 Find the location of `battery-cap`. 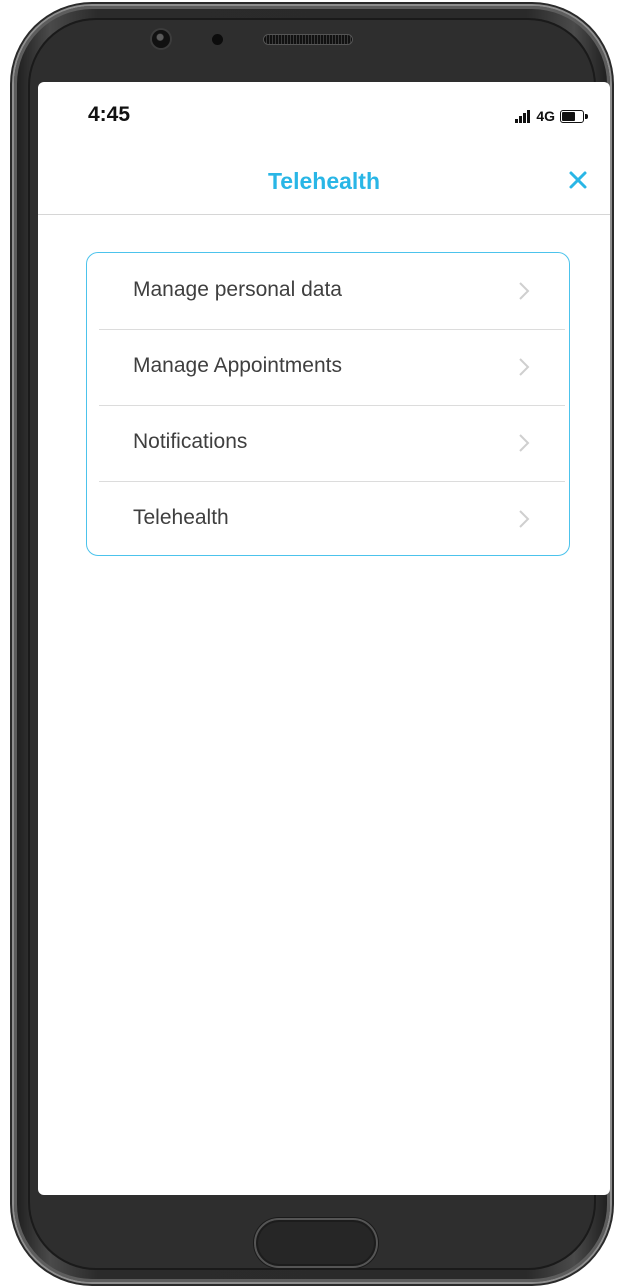

battery-cap is located at coordinates (586, 116).